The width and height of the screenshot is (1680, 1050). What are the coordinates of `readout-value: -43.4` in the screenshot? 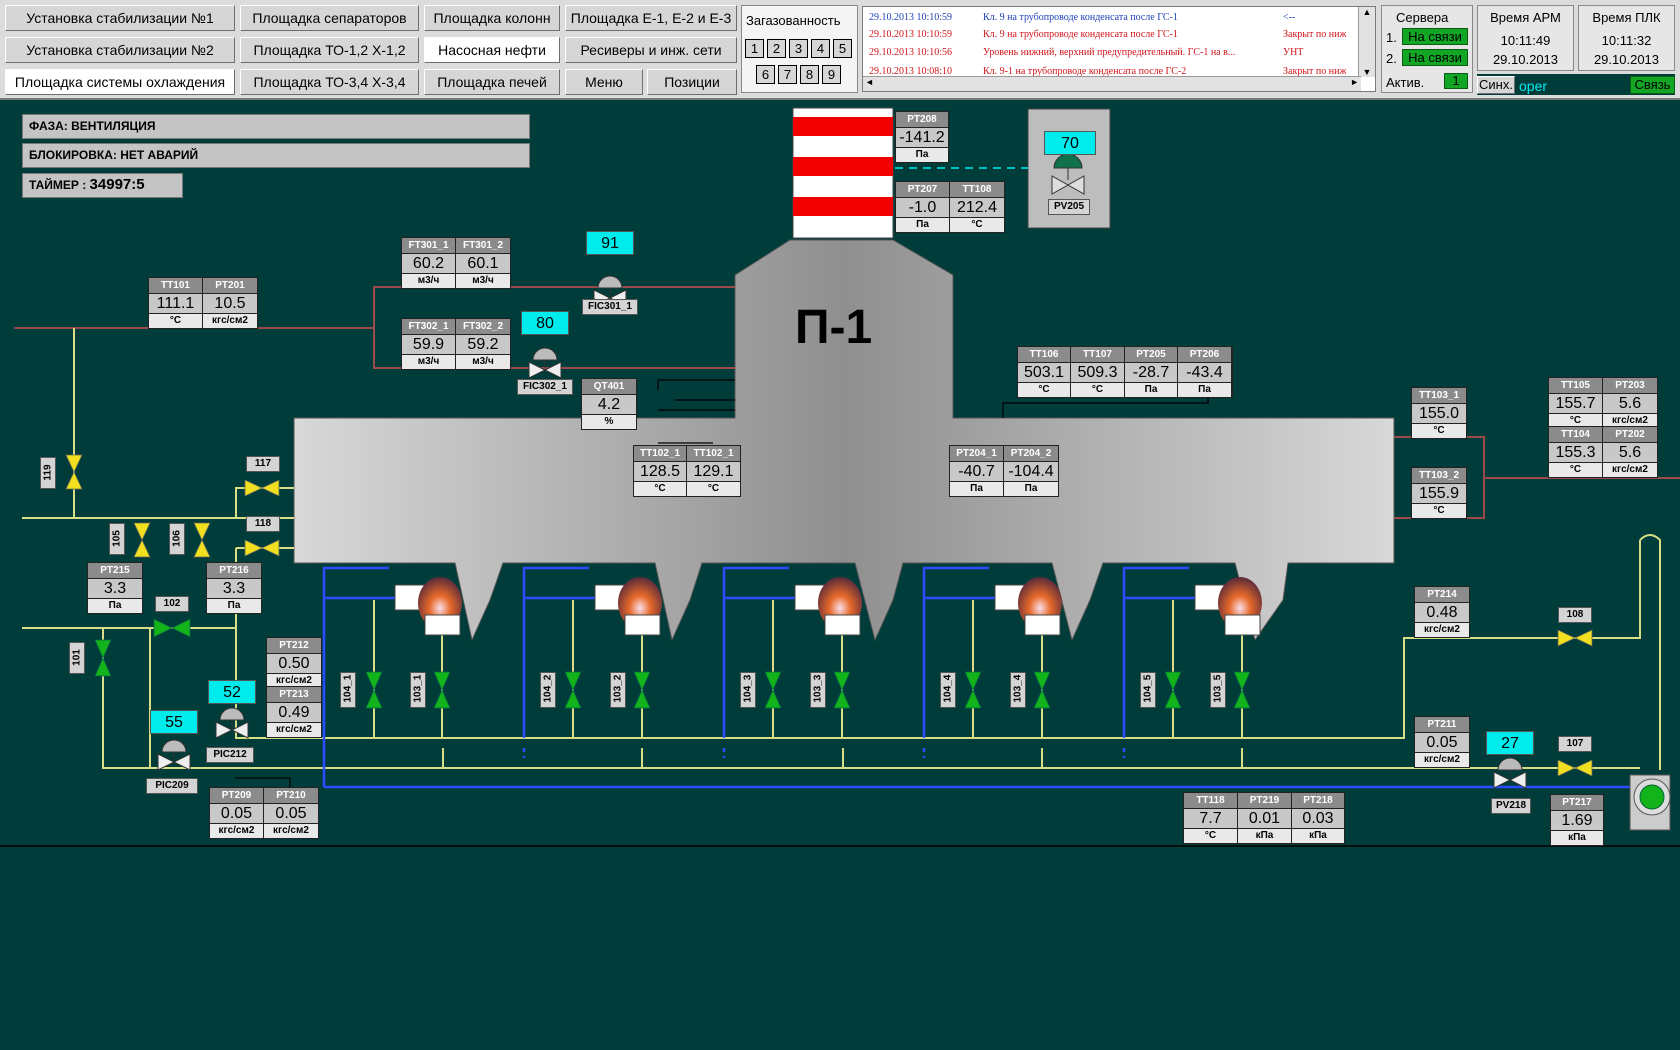 It's located at (1204, 372).